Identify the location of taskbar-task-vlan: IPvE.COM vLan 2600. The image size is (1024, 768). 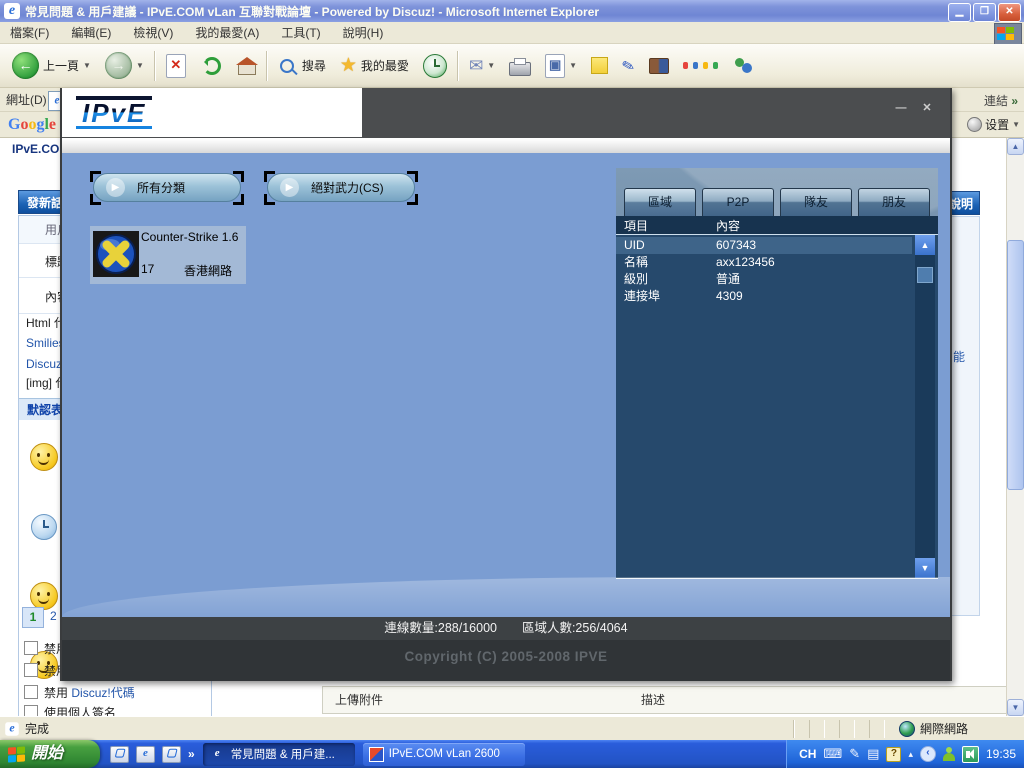
(443, 754).